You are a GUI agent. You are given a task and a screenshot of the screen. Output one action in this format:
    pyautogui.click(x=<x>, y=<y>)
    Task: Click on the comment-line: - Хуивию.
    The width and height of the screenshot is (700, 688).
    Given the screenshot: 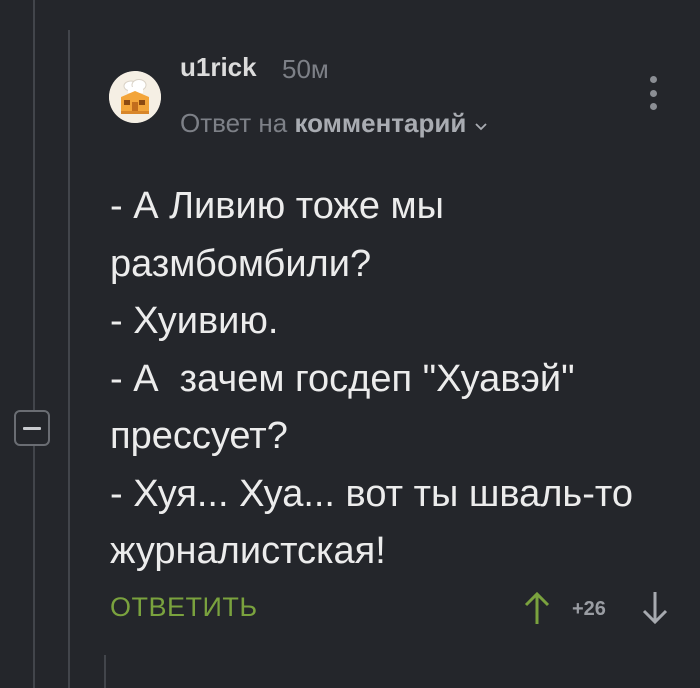 What is the action you would take?
    pyautogui.click(x=194, y=321)
    